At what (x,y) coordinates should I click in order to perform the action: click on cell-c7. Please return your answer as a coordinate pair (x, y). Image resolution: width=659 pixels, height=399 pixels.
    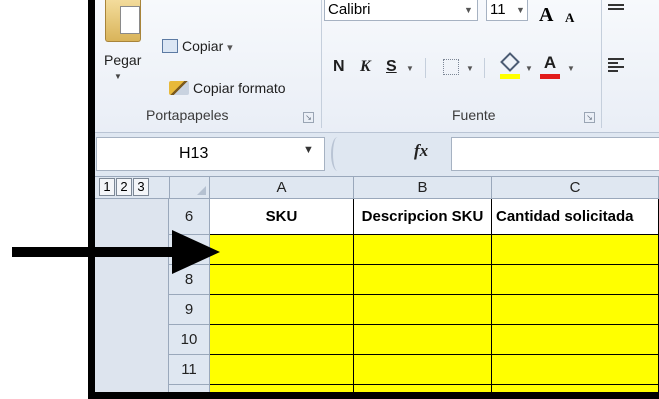
    Looking at the image, I should click on (575, 250).